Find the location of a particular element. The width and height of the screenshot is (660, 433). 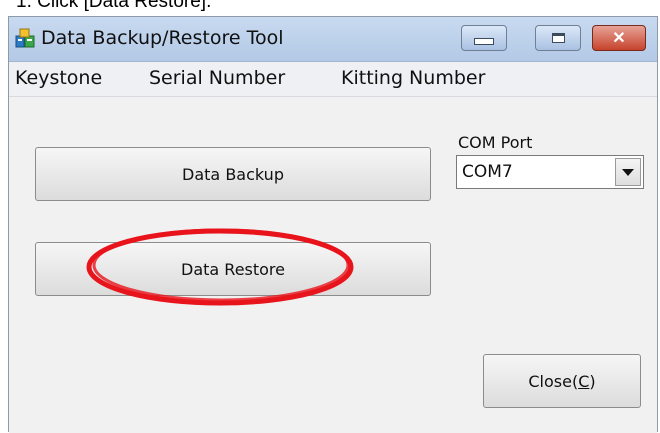

com-port-select: COM7 is located at coordinates (550, 172).